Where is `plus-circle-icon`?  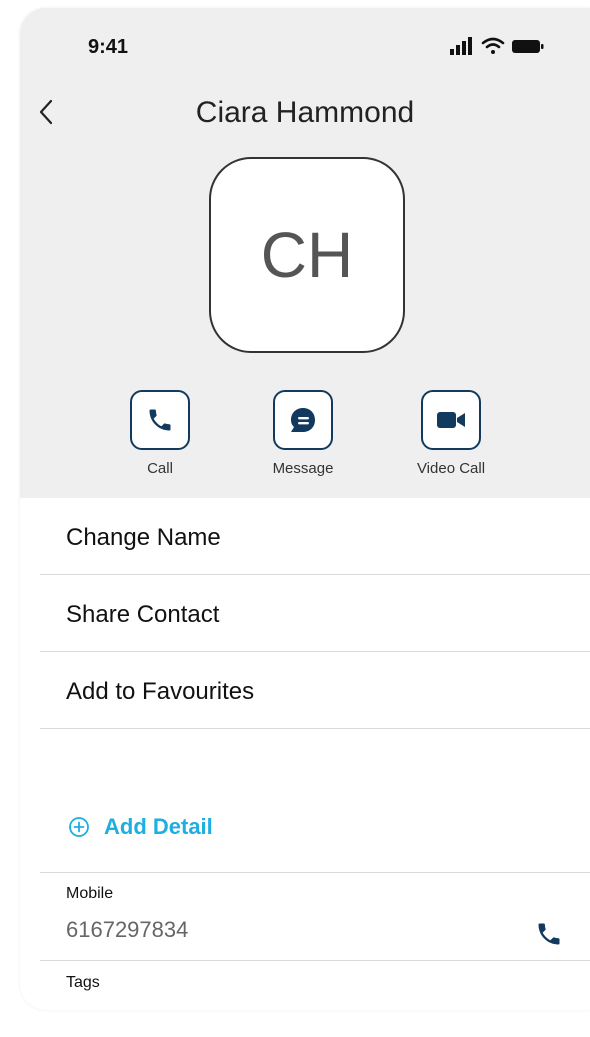 plus-circle-icon is located at coordinates (79, 827).